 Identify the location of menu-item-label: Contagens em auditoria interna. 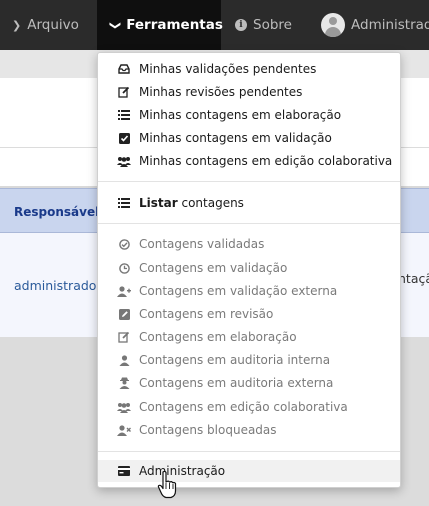
(235, 360).